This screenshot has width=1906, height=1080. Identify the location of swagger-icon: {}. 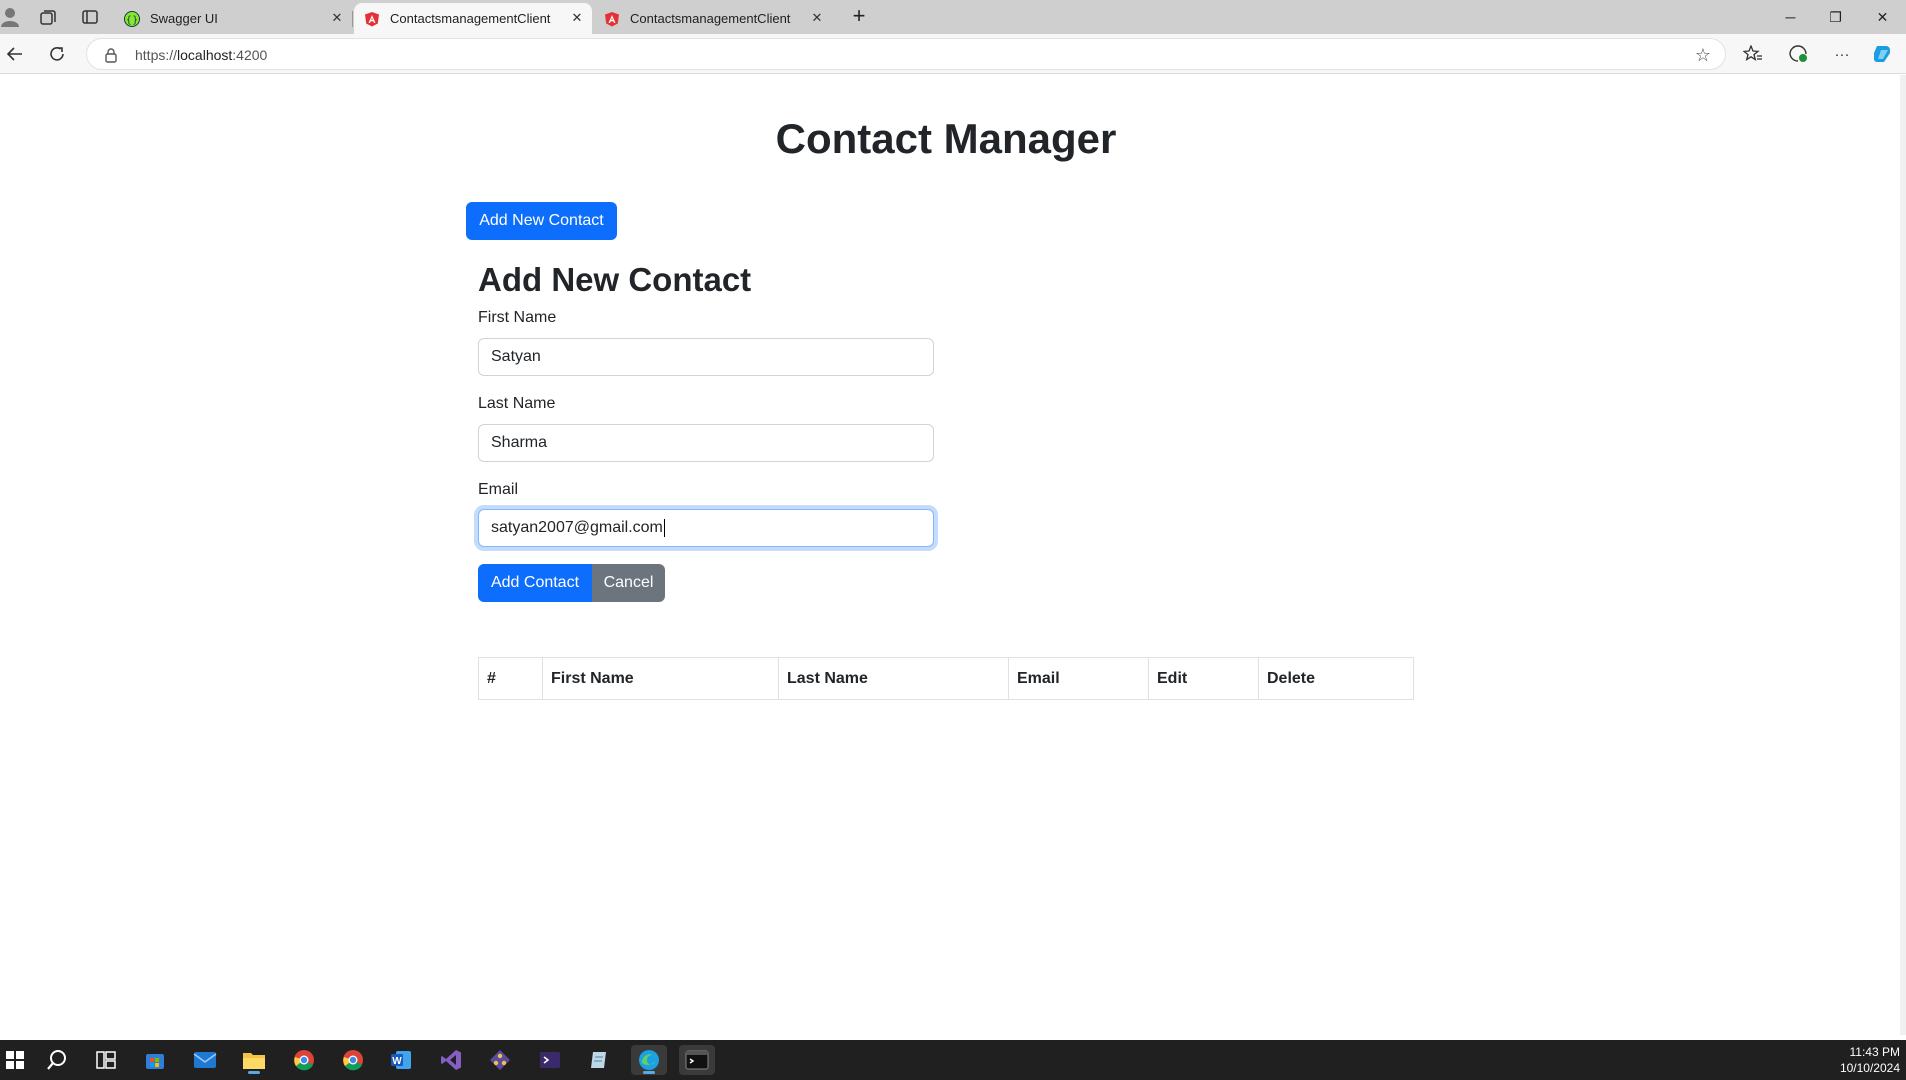
(132, 18).